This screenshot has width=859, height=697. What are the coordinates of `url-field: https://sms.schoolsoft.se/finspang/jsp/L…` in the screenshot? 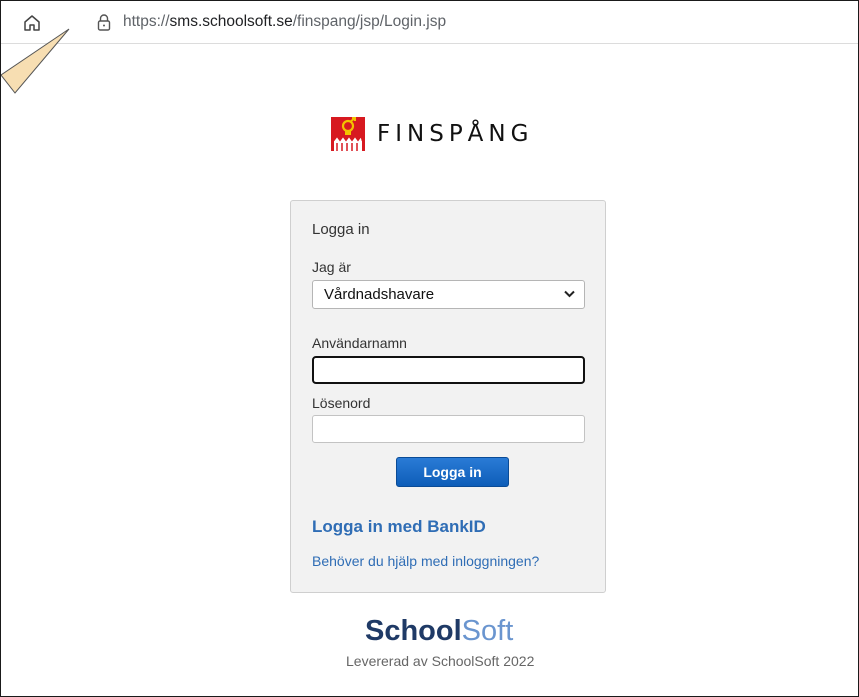 It's located at (284, 22).